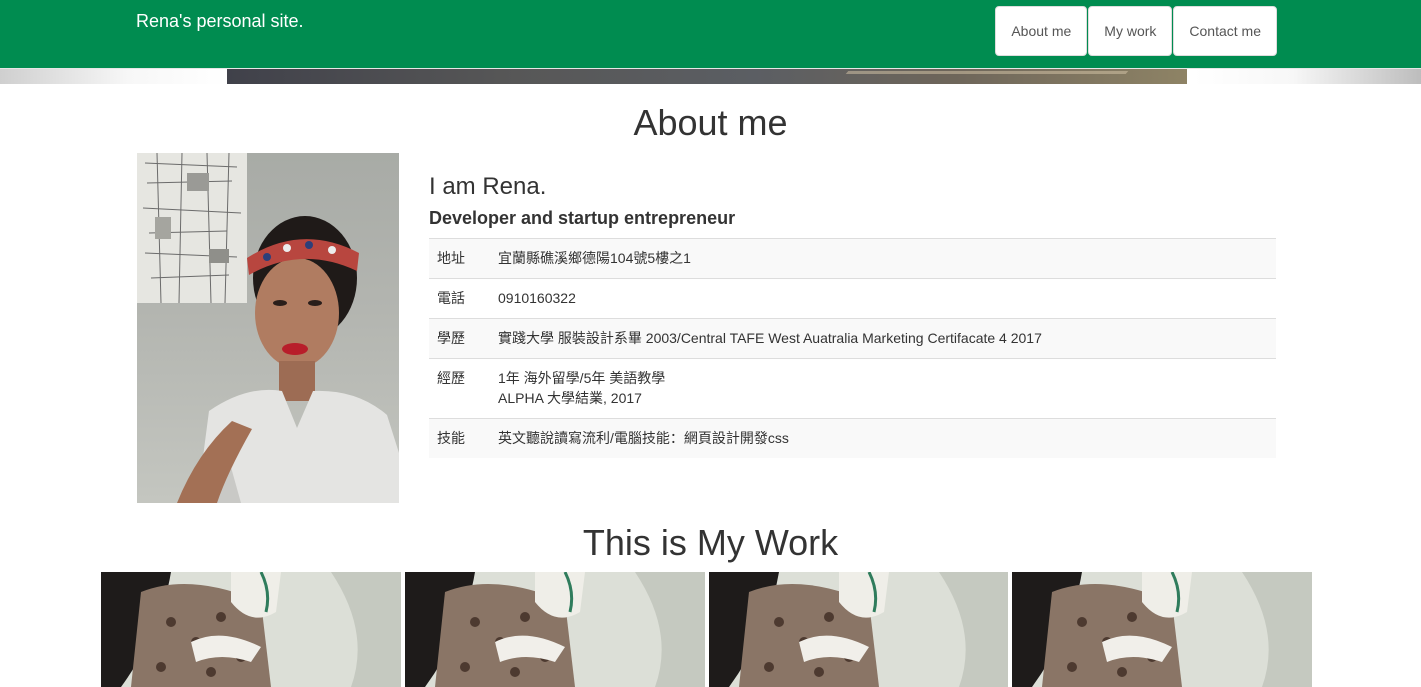 This screenshot has width=1421, height=687. I want to click on row-value-line: 0910160322, so click(537, 298).